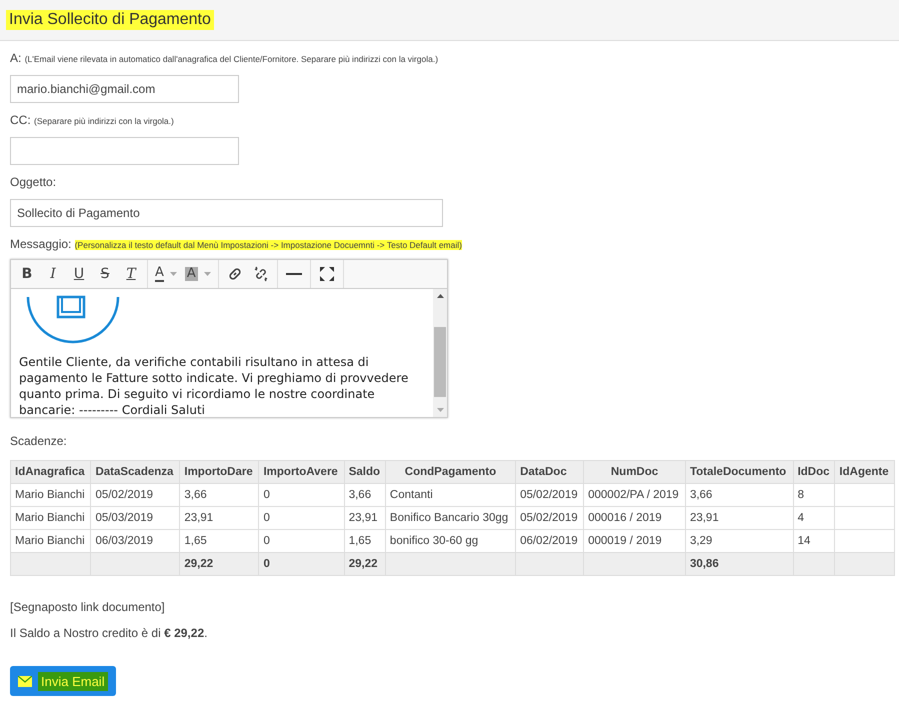 This screenshot has height=724, width=899. What do you see at coordinates (440, 353) in the screenshot?
I see `scrollbar` at bounding box center [440, 353].